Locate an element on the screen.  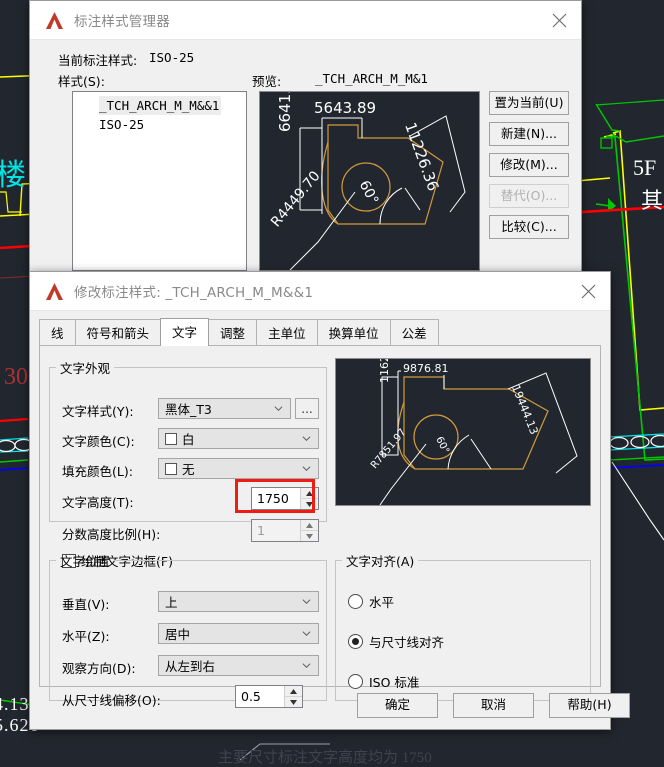
fill-color-label: 填充颜色(L): is located at coordinates (97, 471).